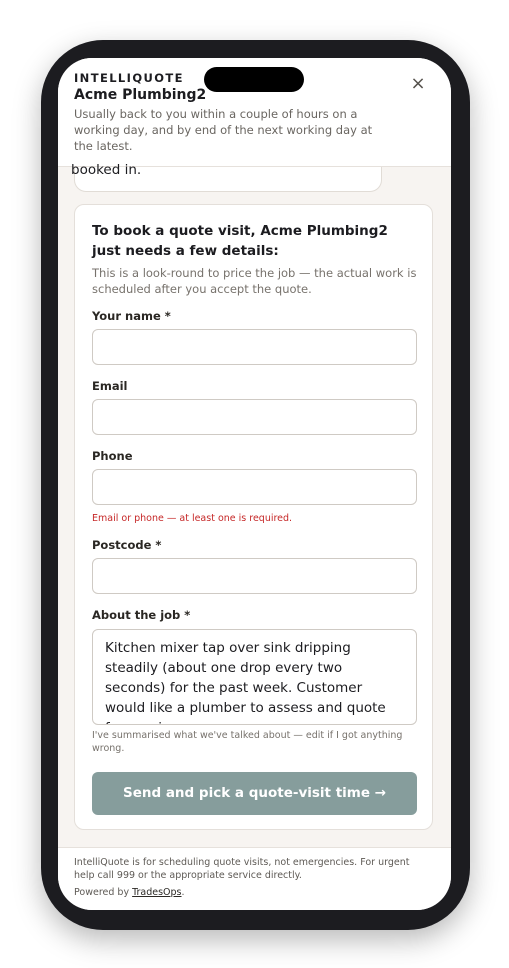 This screenshot has height=968, width=509. I want to click on business-name: Acme Plumbing2, so click(140, 95).